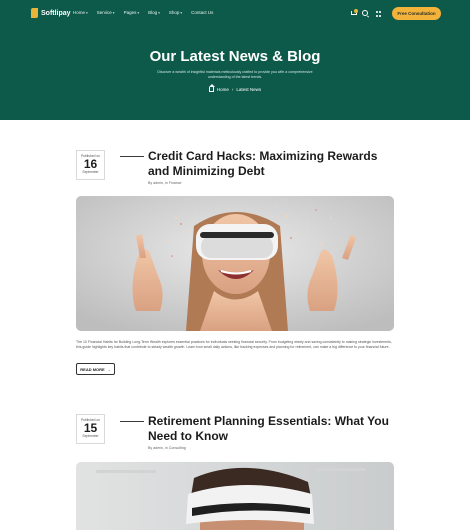 The height and width of the screenshot is (530, 470). I want to click on cart-icon, so click(354, 13).